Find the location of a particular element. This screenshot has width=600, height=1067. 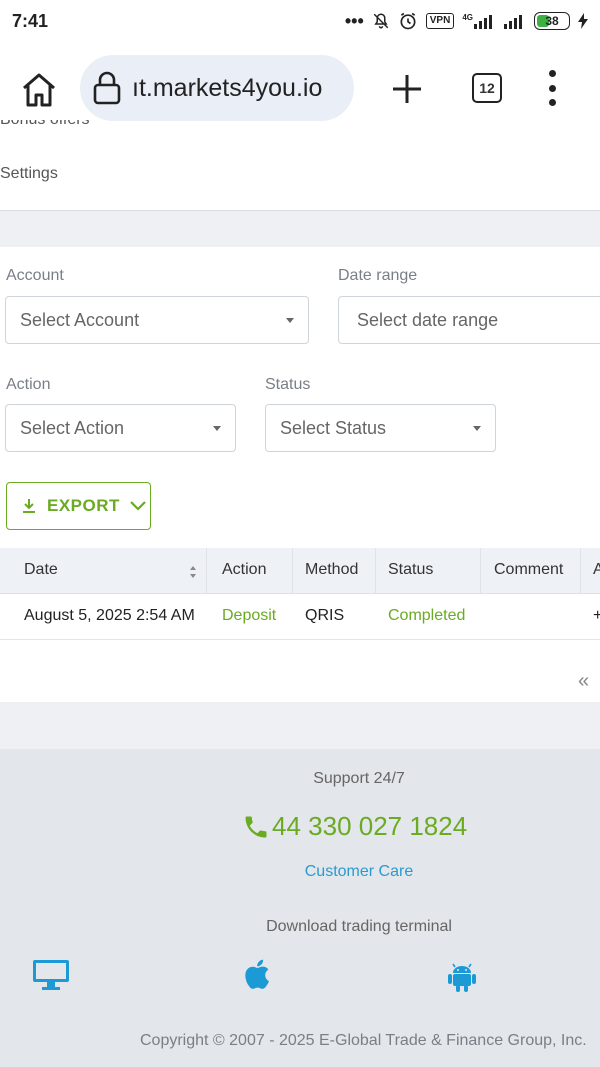

phone-link: 44 330 027 1824 is located at coordinates (354, 826).